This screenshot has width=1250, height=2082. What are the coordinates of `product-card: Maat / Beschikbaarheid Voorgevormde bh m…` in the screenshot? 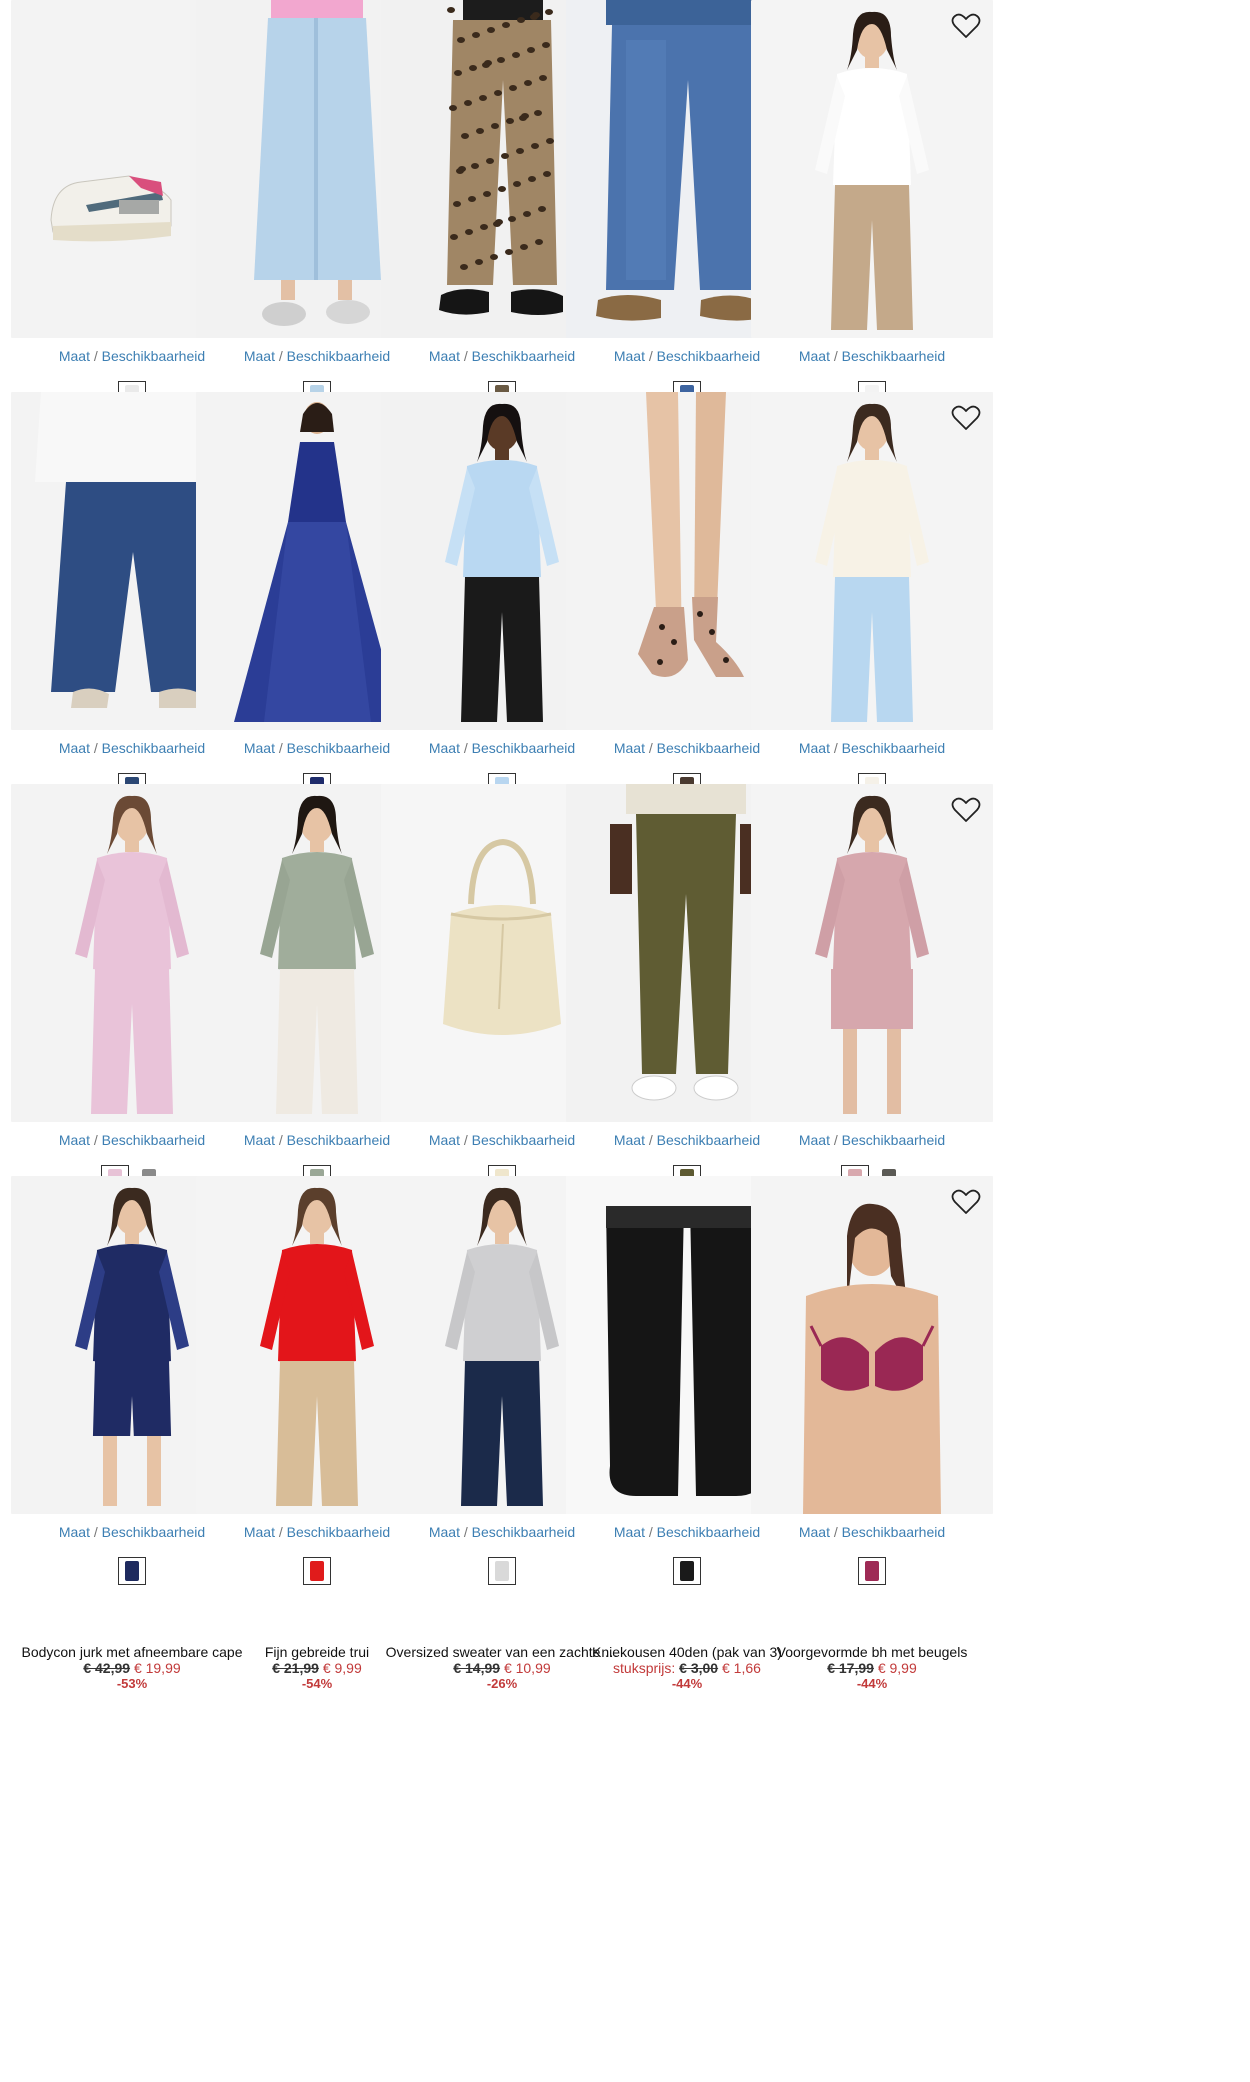 It's located at (872, 1433).